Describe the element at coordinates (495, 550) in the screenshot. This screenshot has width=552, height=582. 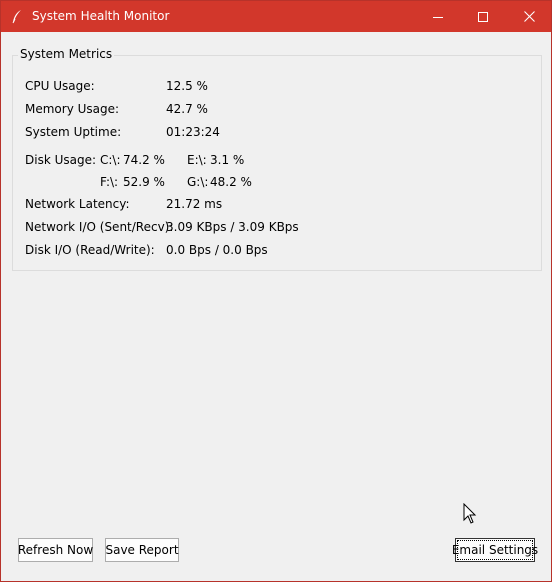
I see `email-settings-button: Email Settings` at that location.